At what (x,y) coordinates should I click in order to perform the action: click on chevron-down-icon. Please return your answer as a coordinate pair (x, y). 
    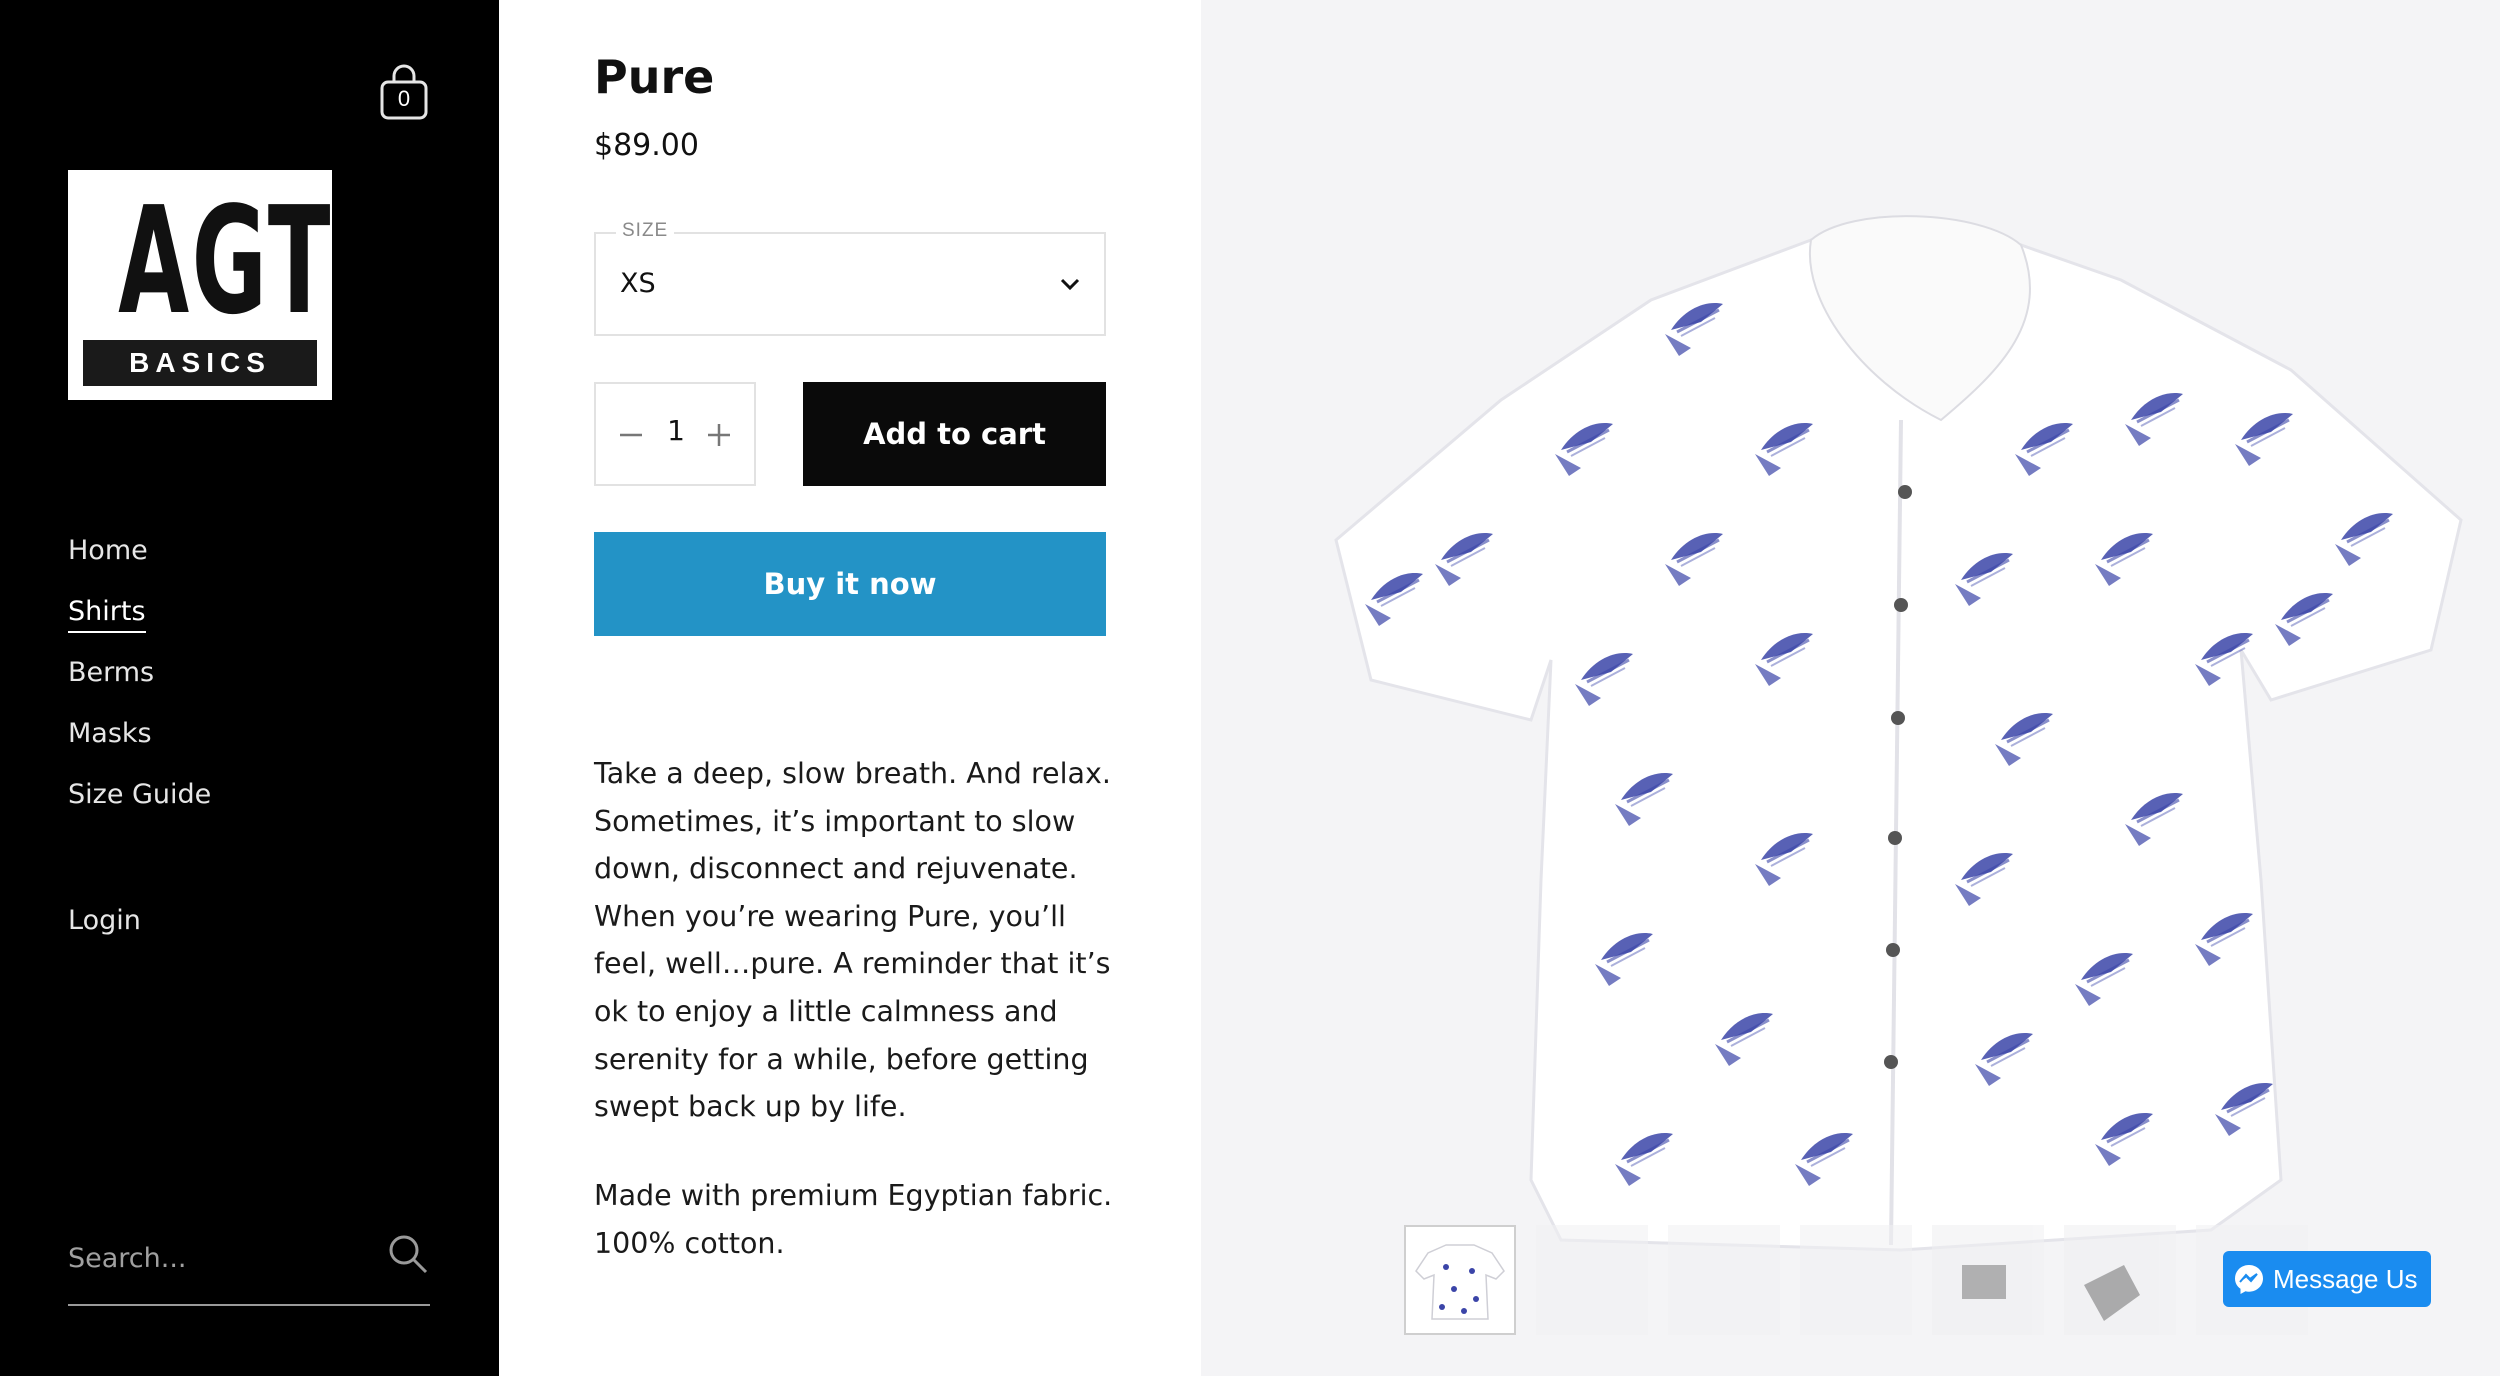
    Looking at the image, I should click on (1070, 284).